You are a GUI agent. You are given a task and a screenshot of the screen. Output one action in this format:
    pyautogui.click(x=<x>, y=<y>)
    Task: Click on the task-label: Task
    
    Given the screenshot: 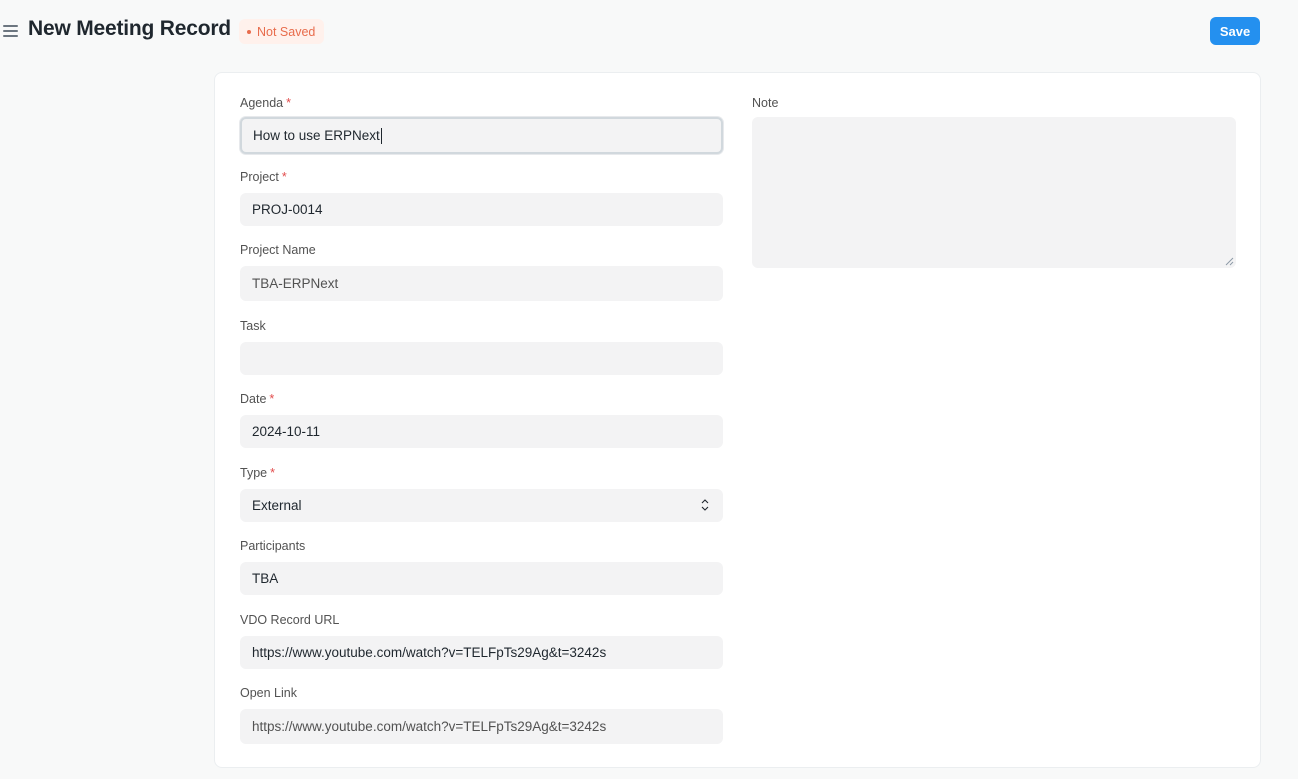 What is the action you would take?
    pyautogui.click(x=253, y=326)
    